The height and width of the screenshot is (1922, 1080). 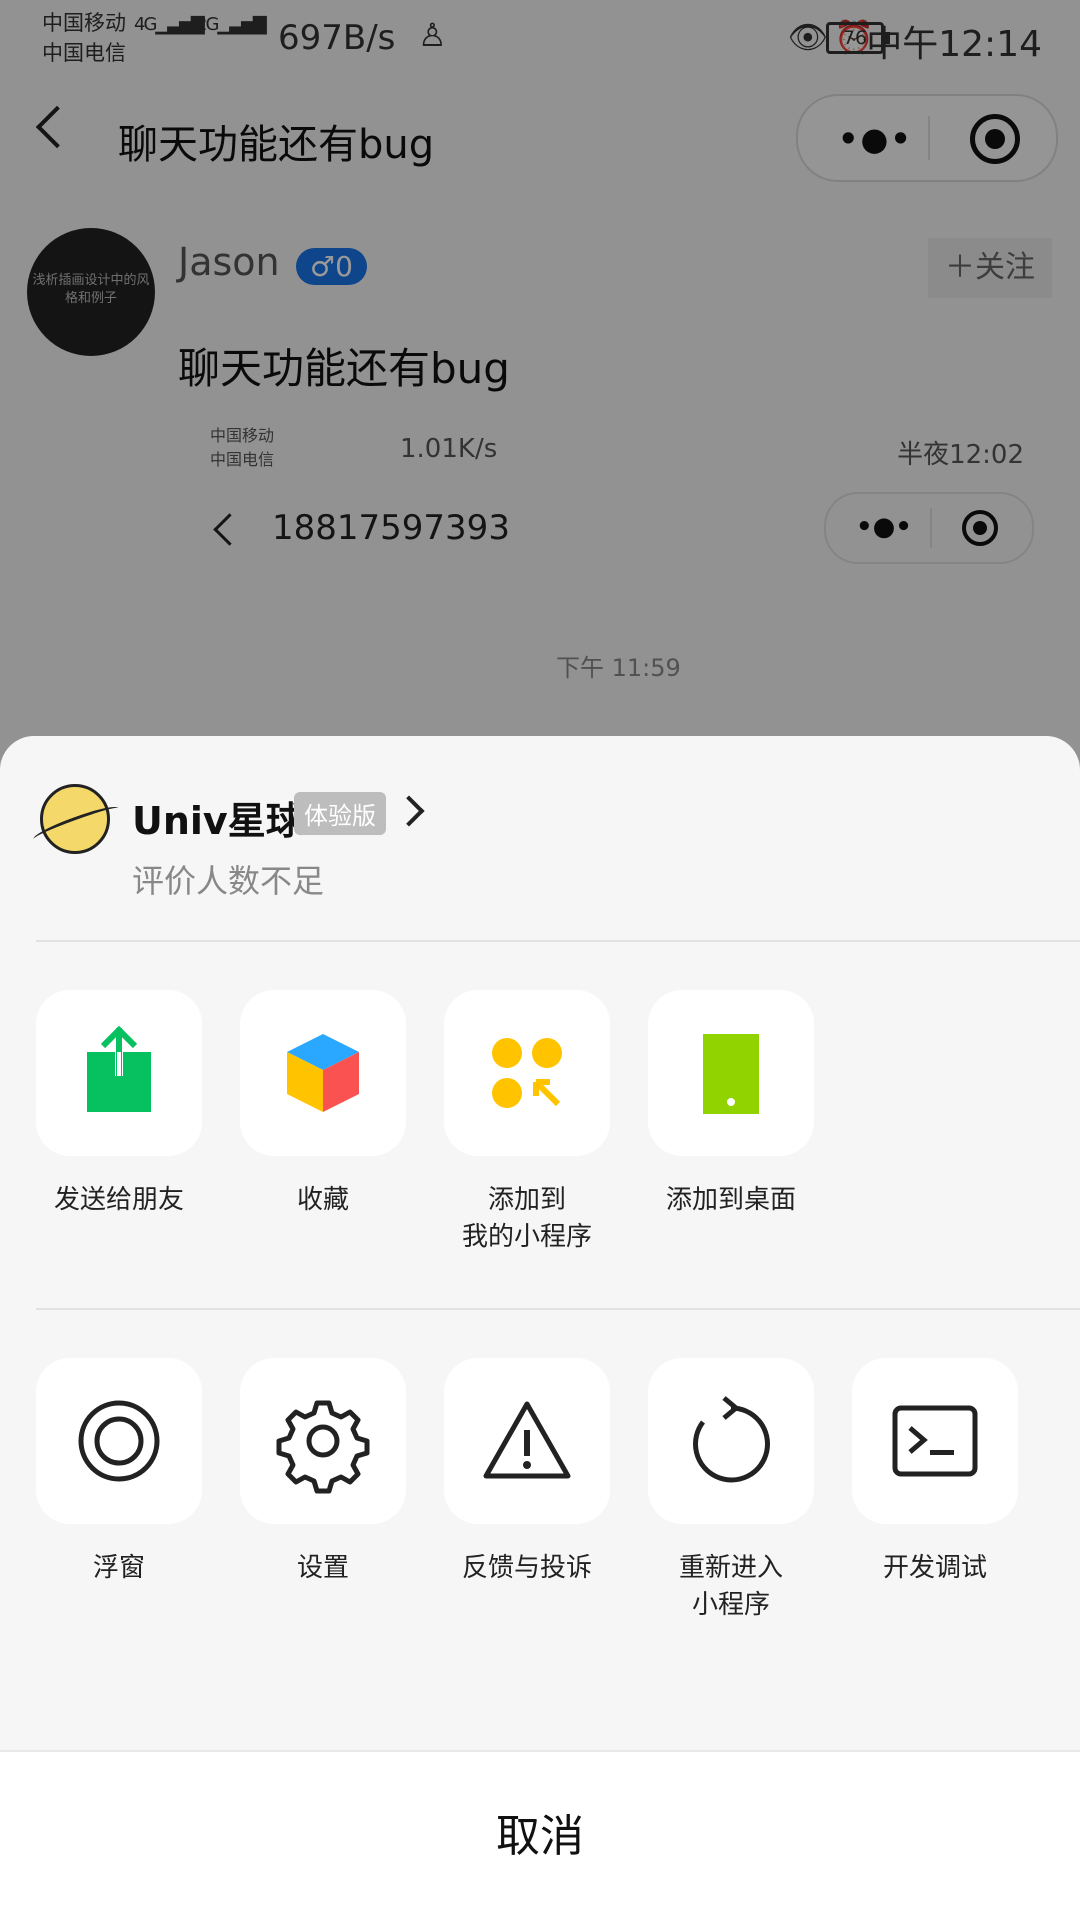 What do you see at coordinates (118, 1568) in the screenshot?
I see `float-window-label: 浮窗` at bounding box center [118, 1568].